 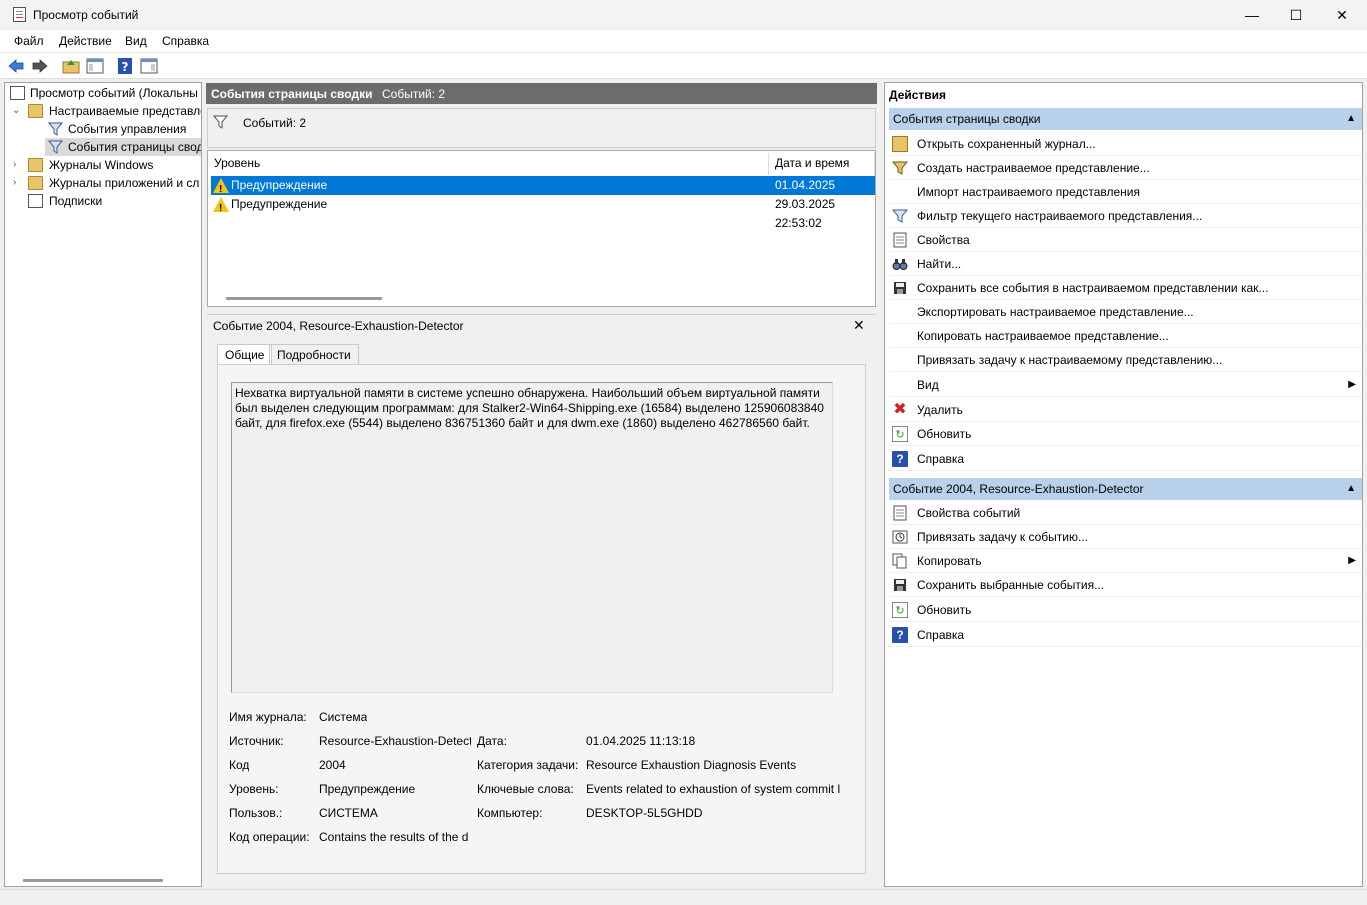 I want to click on column-header-datetime: Дата и время, so click(x=822, y=164).